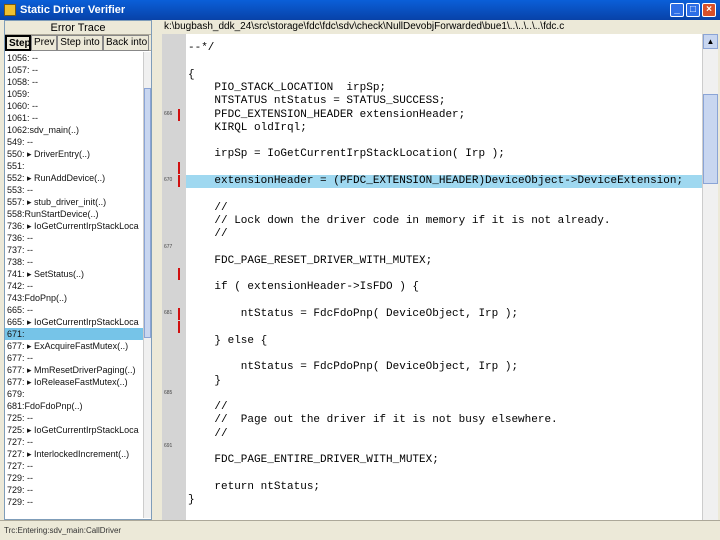 Image resolution: width=720 pixels, height=540 pixels. I want to click on close-button: ×, so click(709, 10).